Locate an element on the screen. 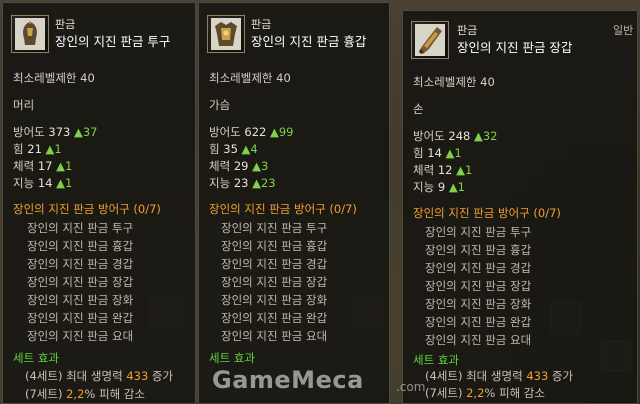 This screenshot has width=640, height=404. stat-row: 지능 23 ▲23 is located at coordinates (242, 183).